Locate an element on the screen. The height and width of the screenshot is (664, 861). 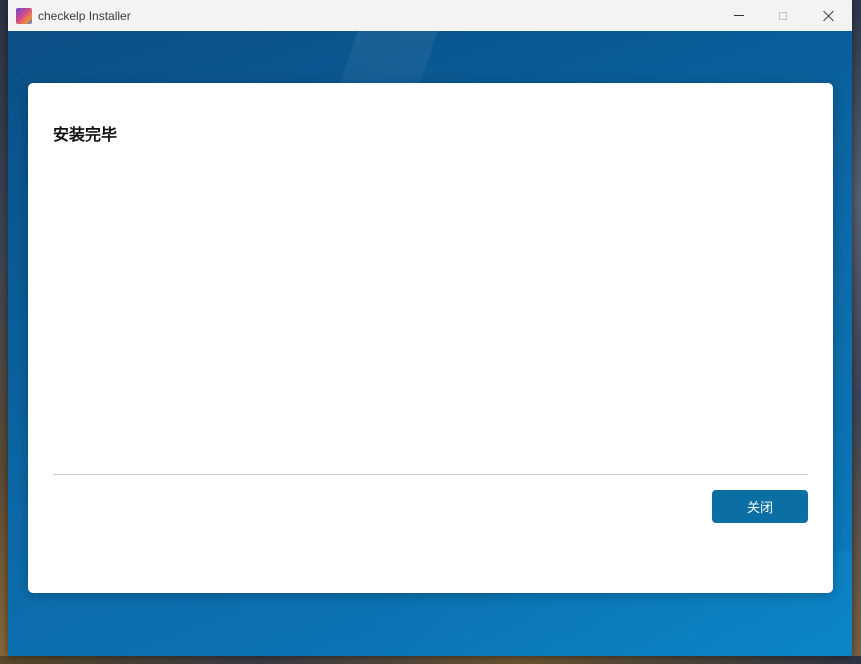
title-bar: checkelp Installer is located at coordinates (430, 15).